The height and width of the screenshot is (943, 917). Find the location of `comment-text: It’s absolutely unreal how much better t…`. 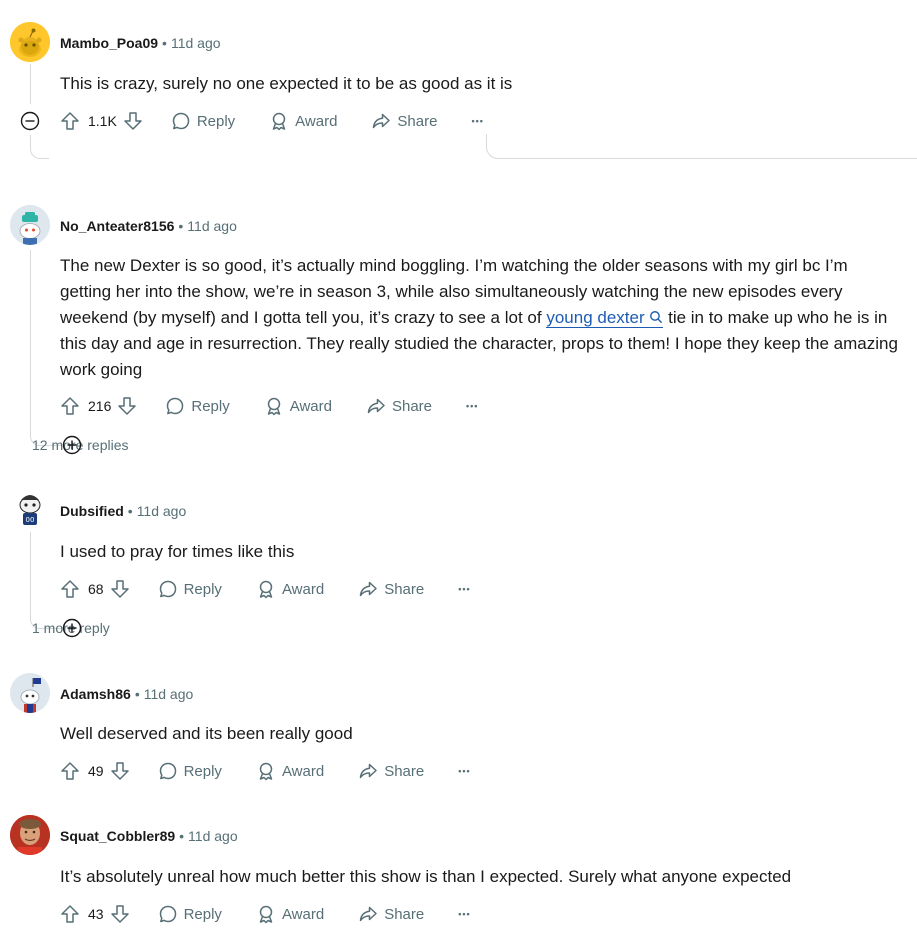

comment-text: It’s absolutely unreal how much better t… is located at coordinates (426, 876).